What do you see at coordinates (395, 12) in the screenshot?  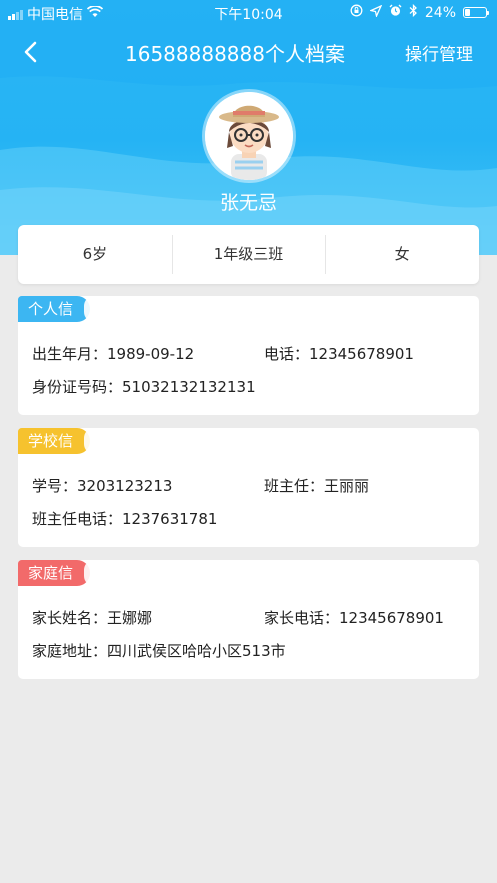 I see `alarm-icon` at bounding box center [395, 12].